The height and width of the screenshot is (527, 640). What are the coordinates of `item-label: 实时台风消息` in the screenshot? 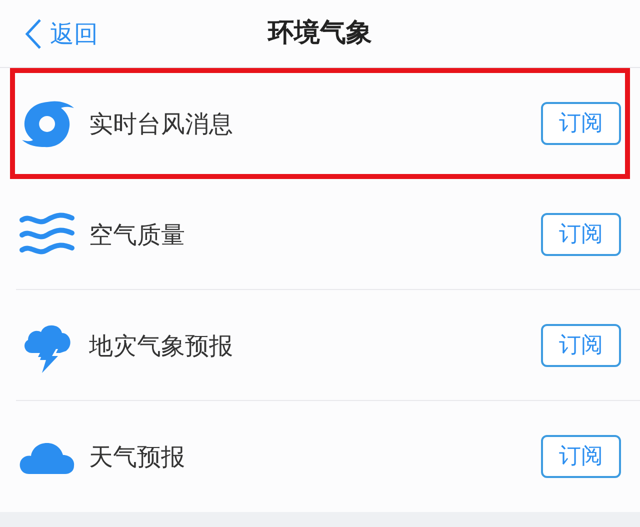 It's located at (161, 124).